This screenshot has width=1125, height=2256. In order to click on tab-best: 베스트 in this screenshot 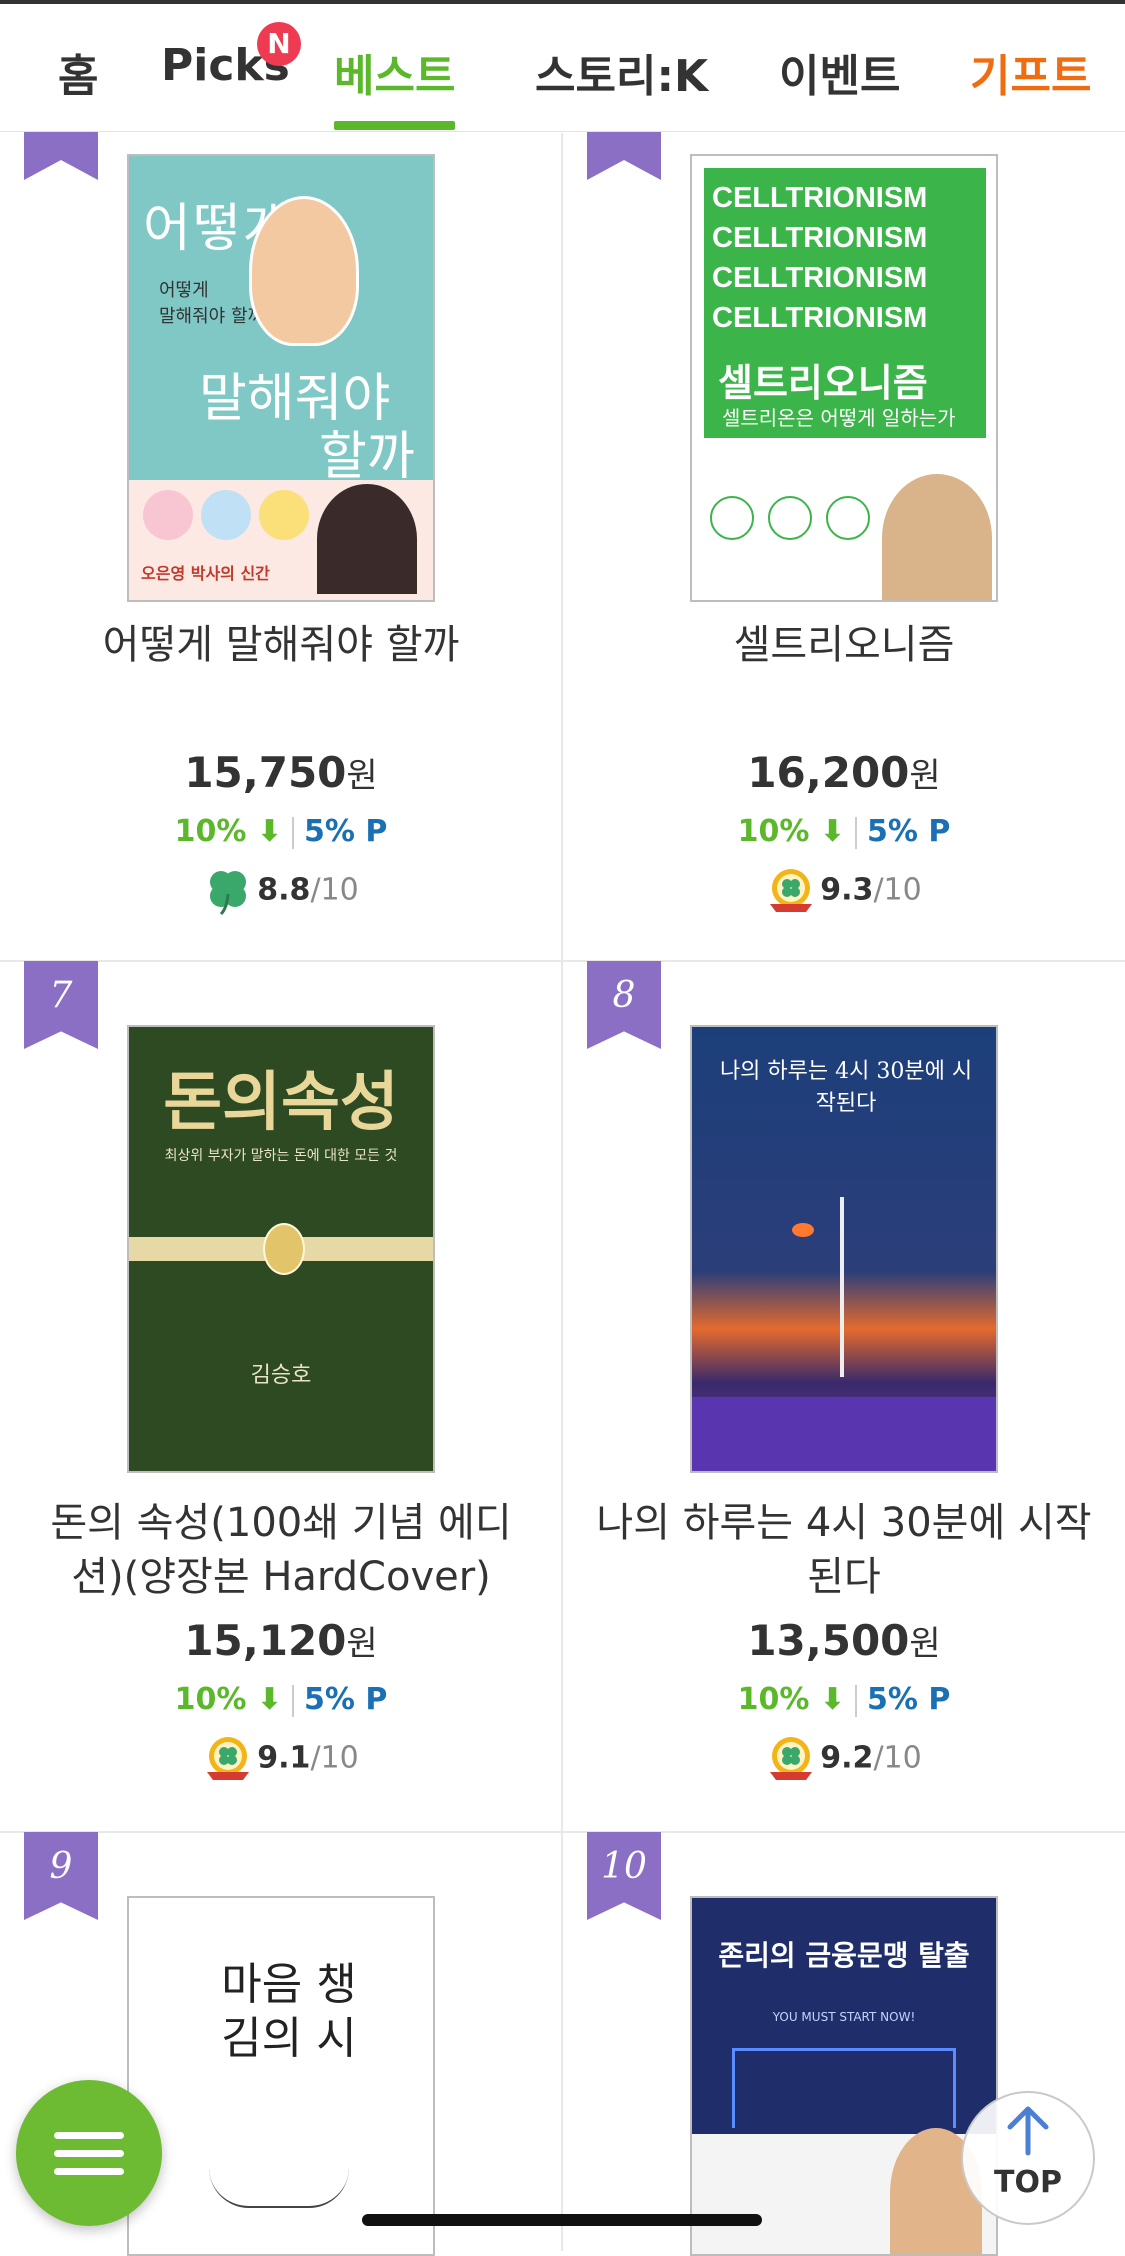, I will do `click(395, 85)`.